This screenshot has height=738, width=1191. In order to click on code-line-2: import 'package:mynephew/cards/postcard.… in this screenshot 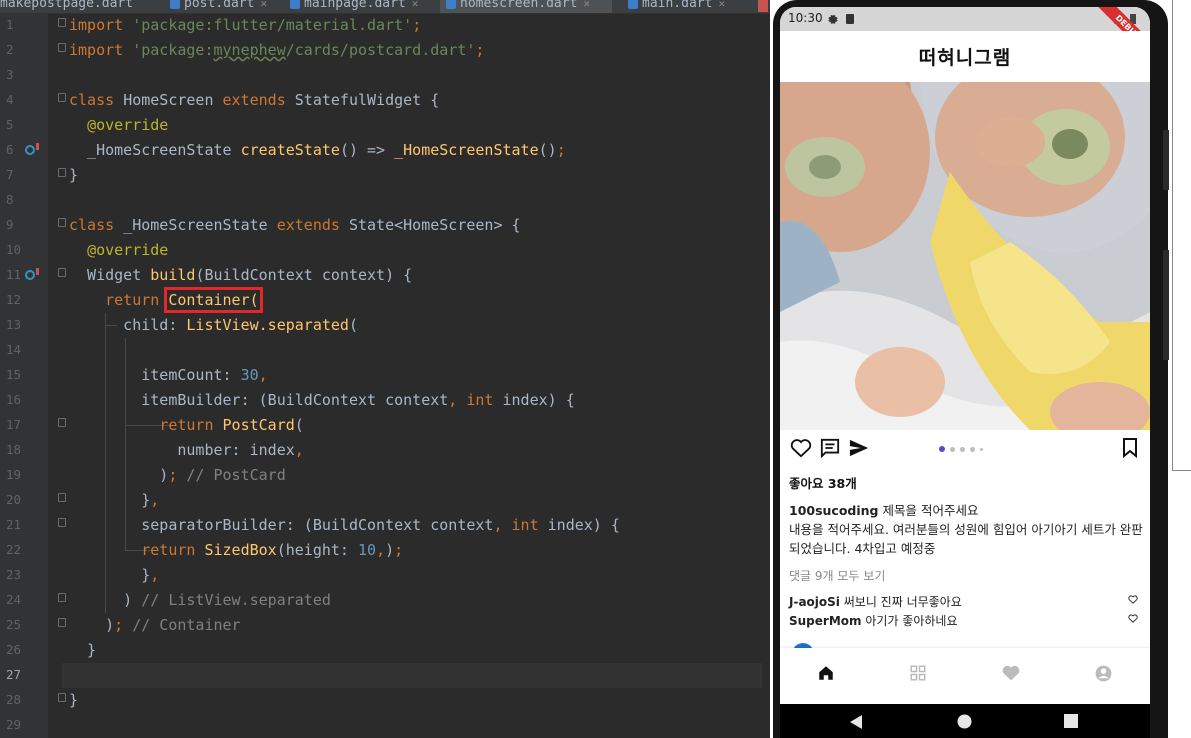, I will do `click(277, 50)`.